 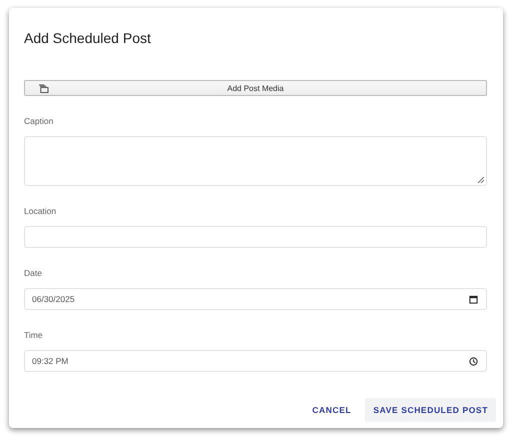 I want to click on calendar-icon, so click(x=473, y=299).